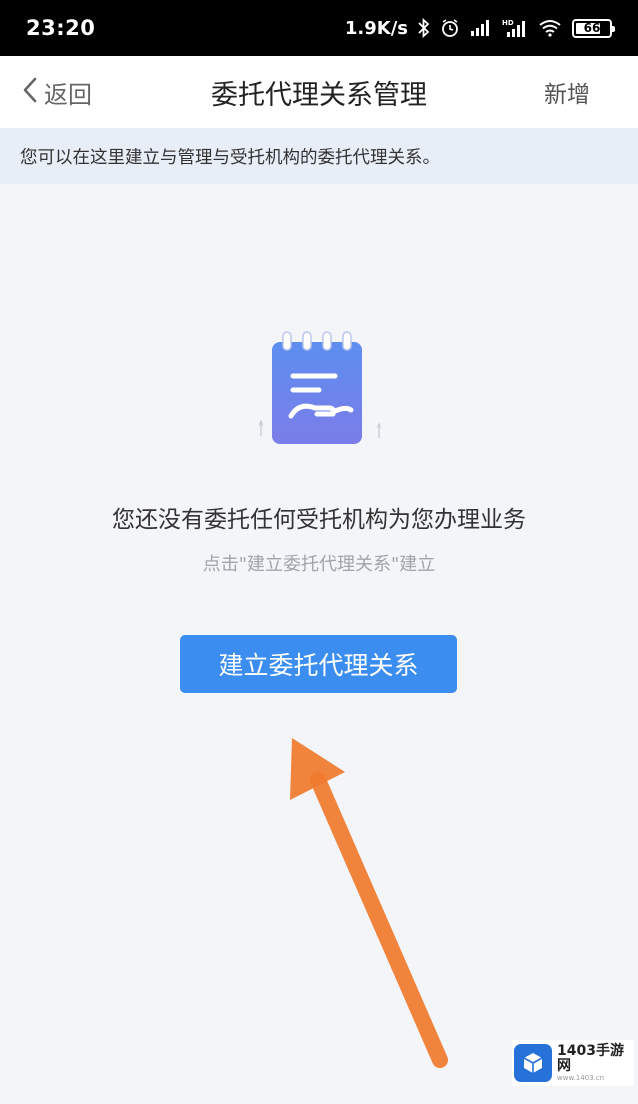 This screenshot has width=638, height=1104. What do you see at coordinates (61, 28) in the screenshot?
I see `status-time: 23:20` at bounding box center [61, 28].